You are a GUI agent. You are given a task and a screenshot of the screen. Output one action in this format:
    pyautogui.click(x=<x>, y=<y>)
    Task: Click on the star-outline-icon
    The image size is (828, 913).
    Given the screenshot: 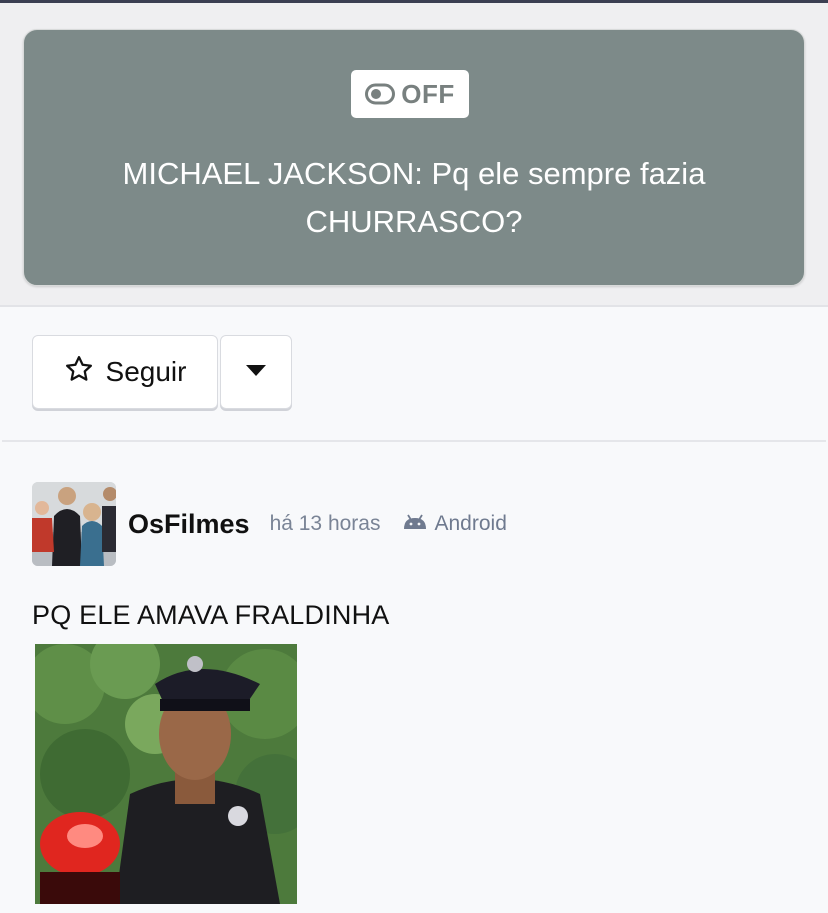 What is the action you would take?
    pyautogui.click(x=79, y=372)
    